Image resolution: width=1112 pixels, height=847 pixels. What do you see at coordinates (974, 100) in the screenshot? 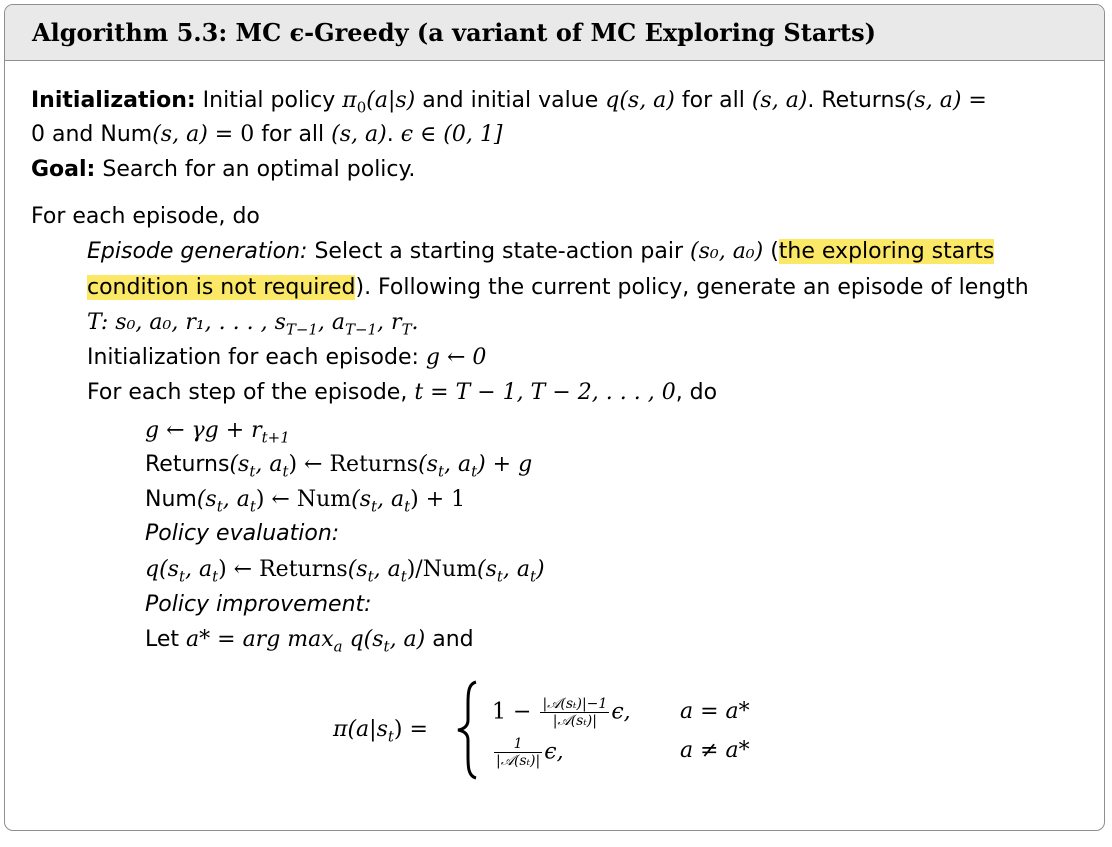
I see `init-eq: =` at bounding box center [974, 100].